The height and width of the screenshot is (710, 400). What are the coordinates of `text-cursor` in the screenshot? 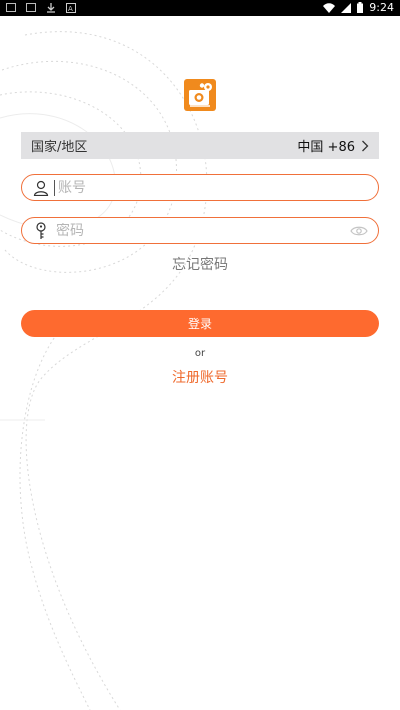 It's located at (54, 187).